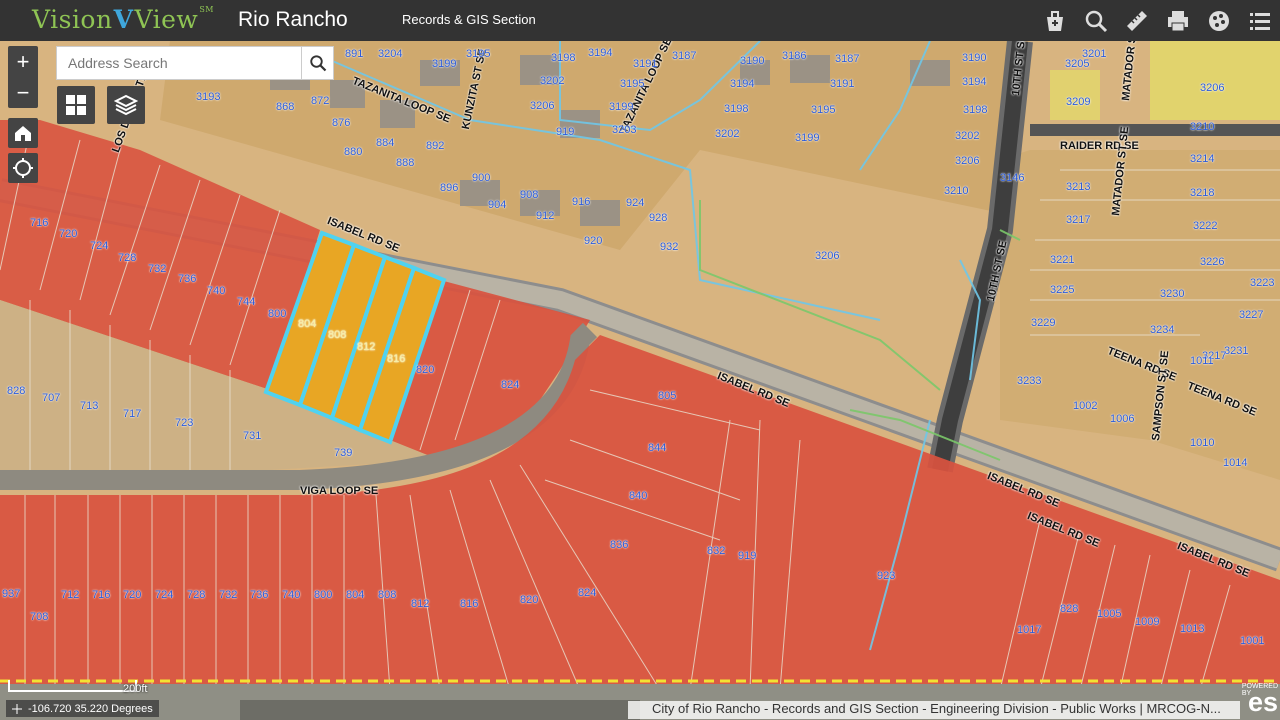 The height and width of the screenshot is (720, 1280). Describe the element at coordinates (1062, 290) in the screenshot. I see `parcel-label: 3225` at that location.